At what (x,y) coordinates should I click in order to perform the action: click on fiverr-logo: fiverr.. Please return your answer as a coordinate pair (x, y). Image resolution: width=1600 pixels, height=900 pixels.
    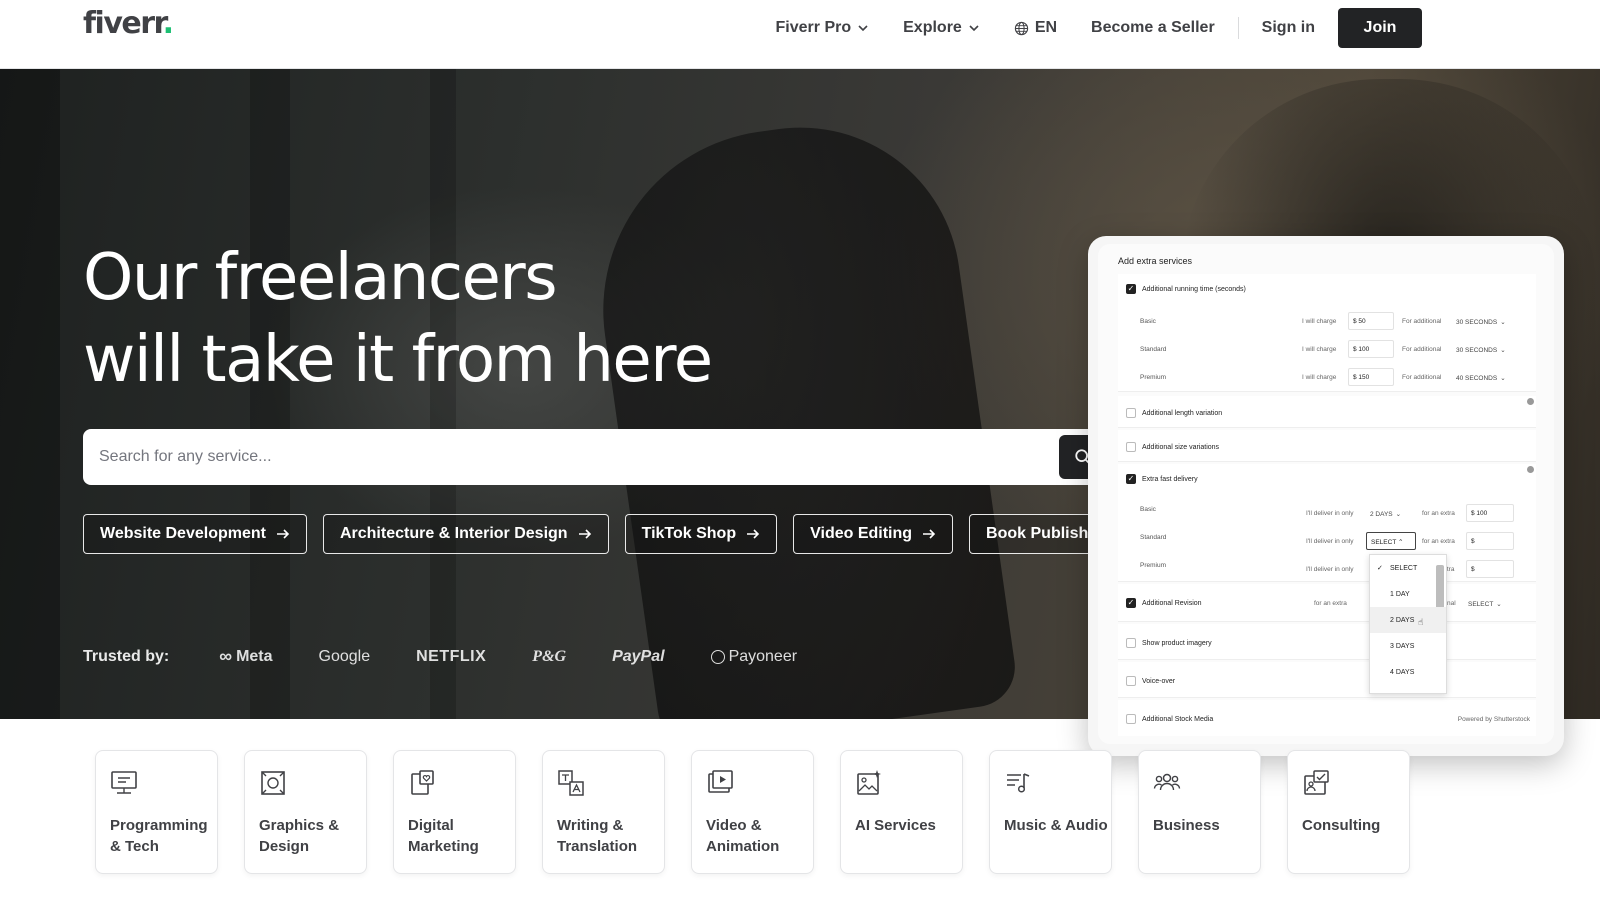
    Looking at the image, I should click on (128, 23).